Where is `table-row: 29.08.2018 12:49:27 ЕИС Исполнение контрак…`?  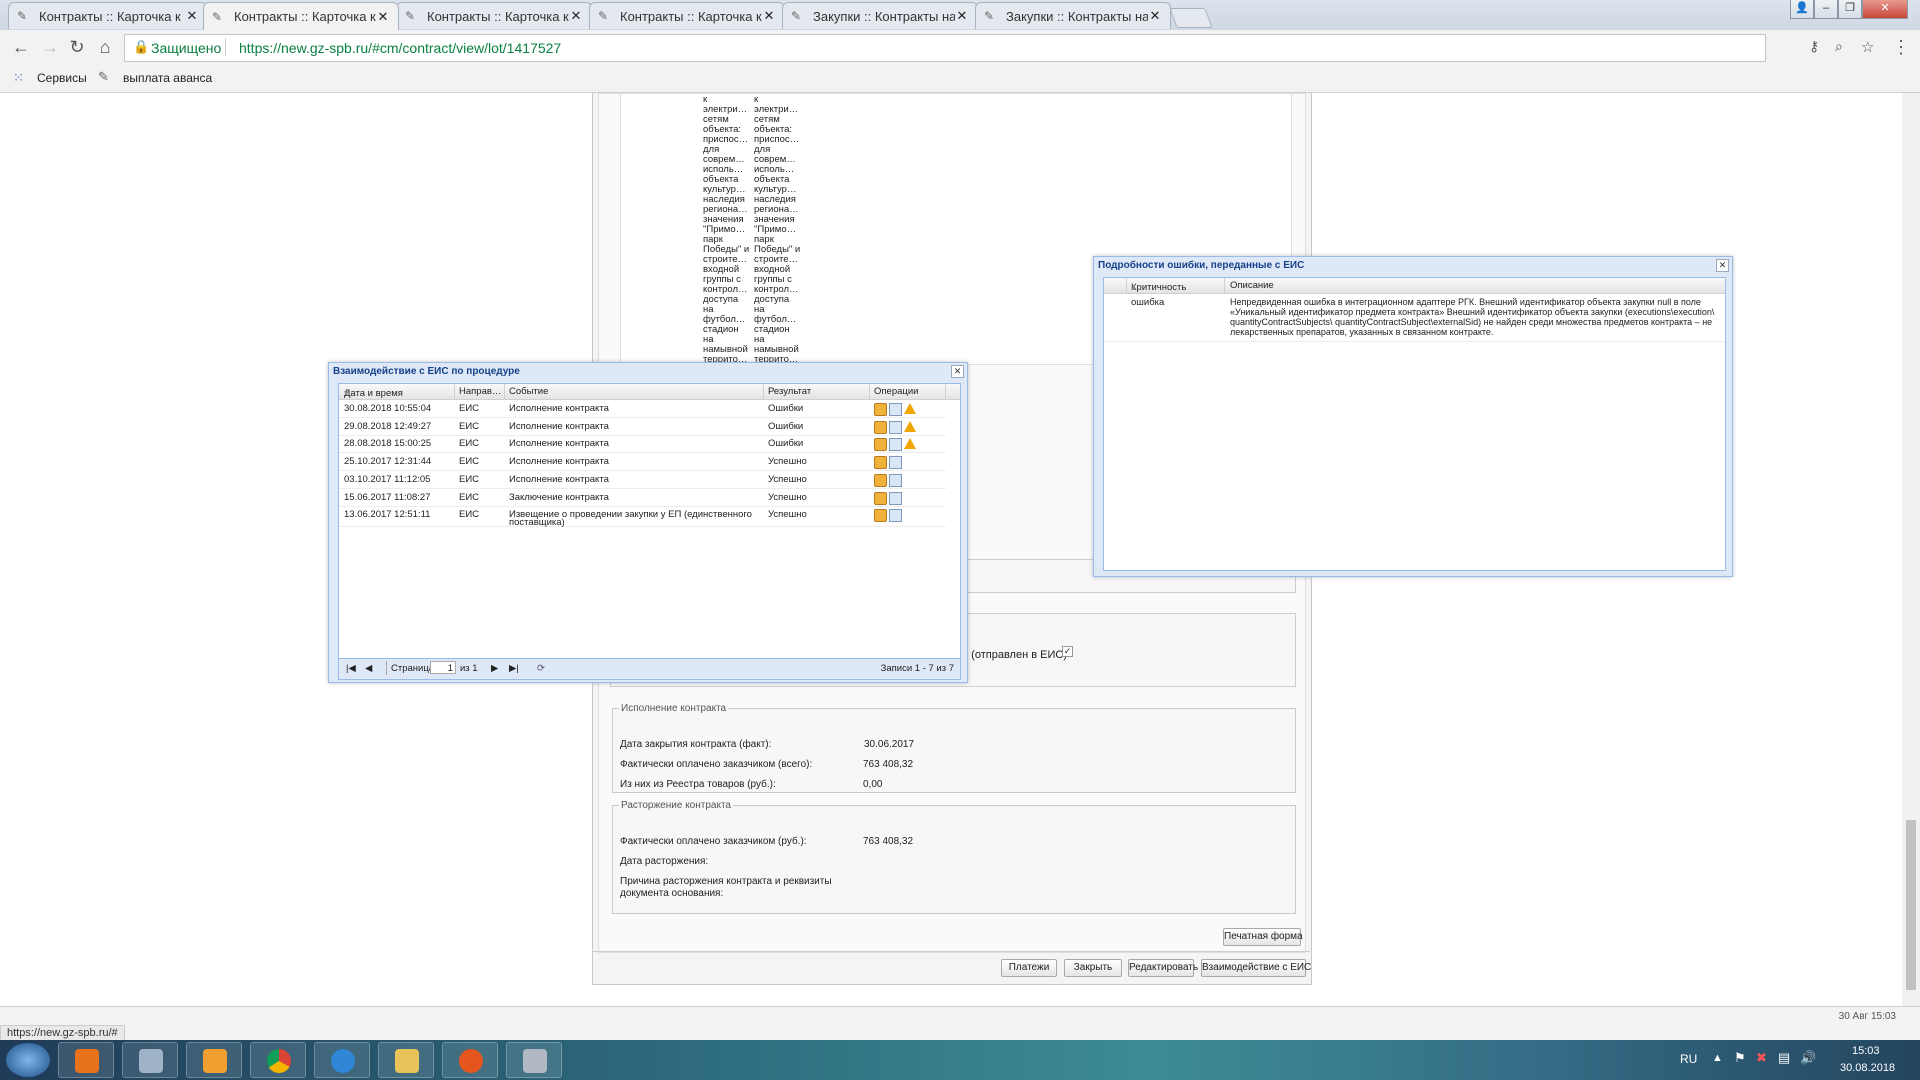
table-row: 29.08.2018 12:49:27 ЕИС Исполнение контрак… is located at coordinates (642, 427).